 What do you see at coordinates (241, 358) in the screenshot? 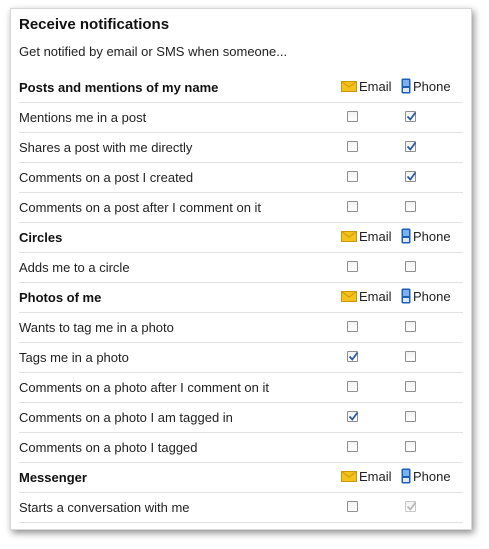
I see `setting-row: Tags me in a photo` at bounding box center [241, 358].